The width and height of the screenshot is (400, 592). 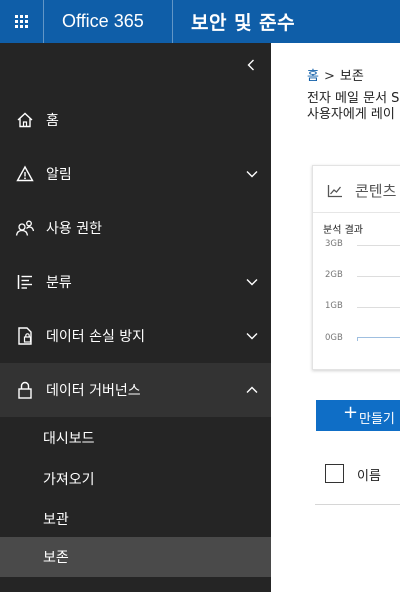 I want to click on breadcrumb: 홈 > 보존, so click(x=335, y=74).